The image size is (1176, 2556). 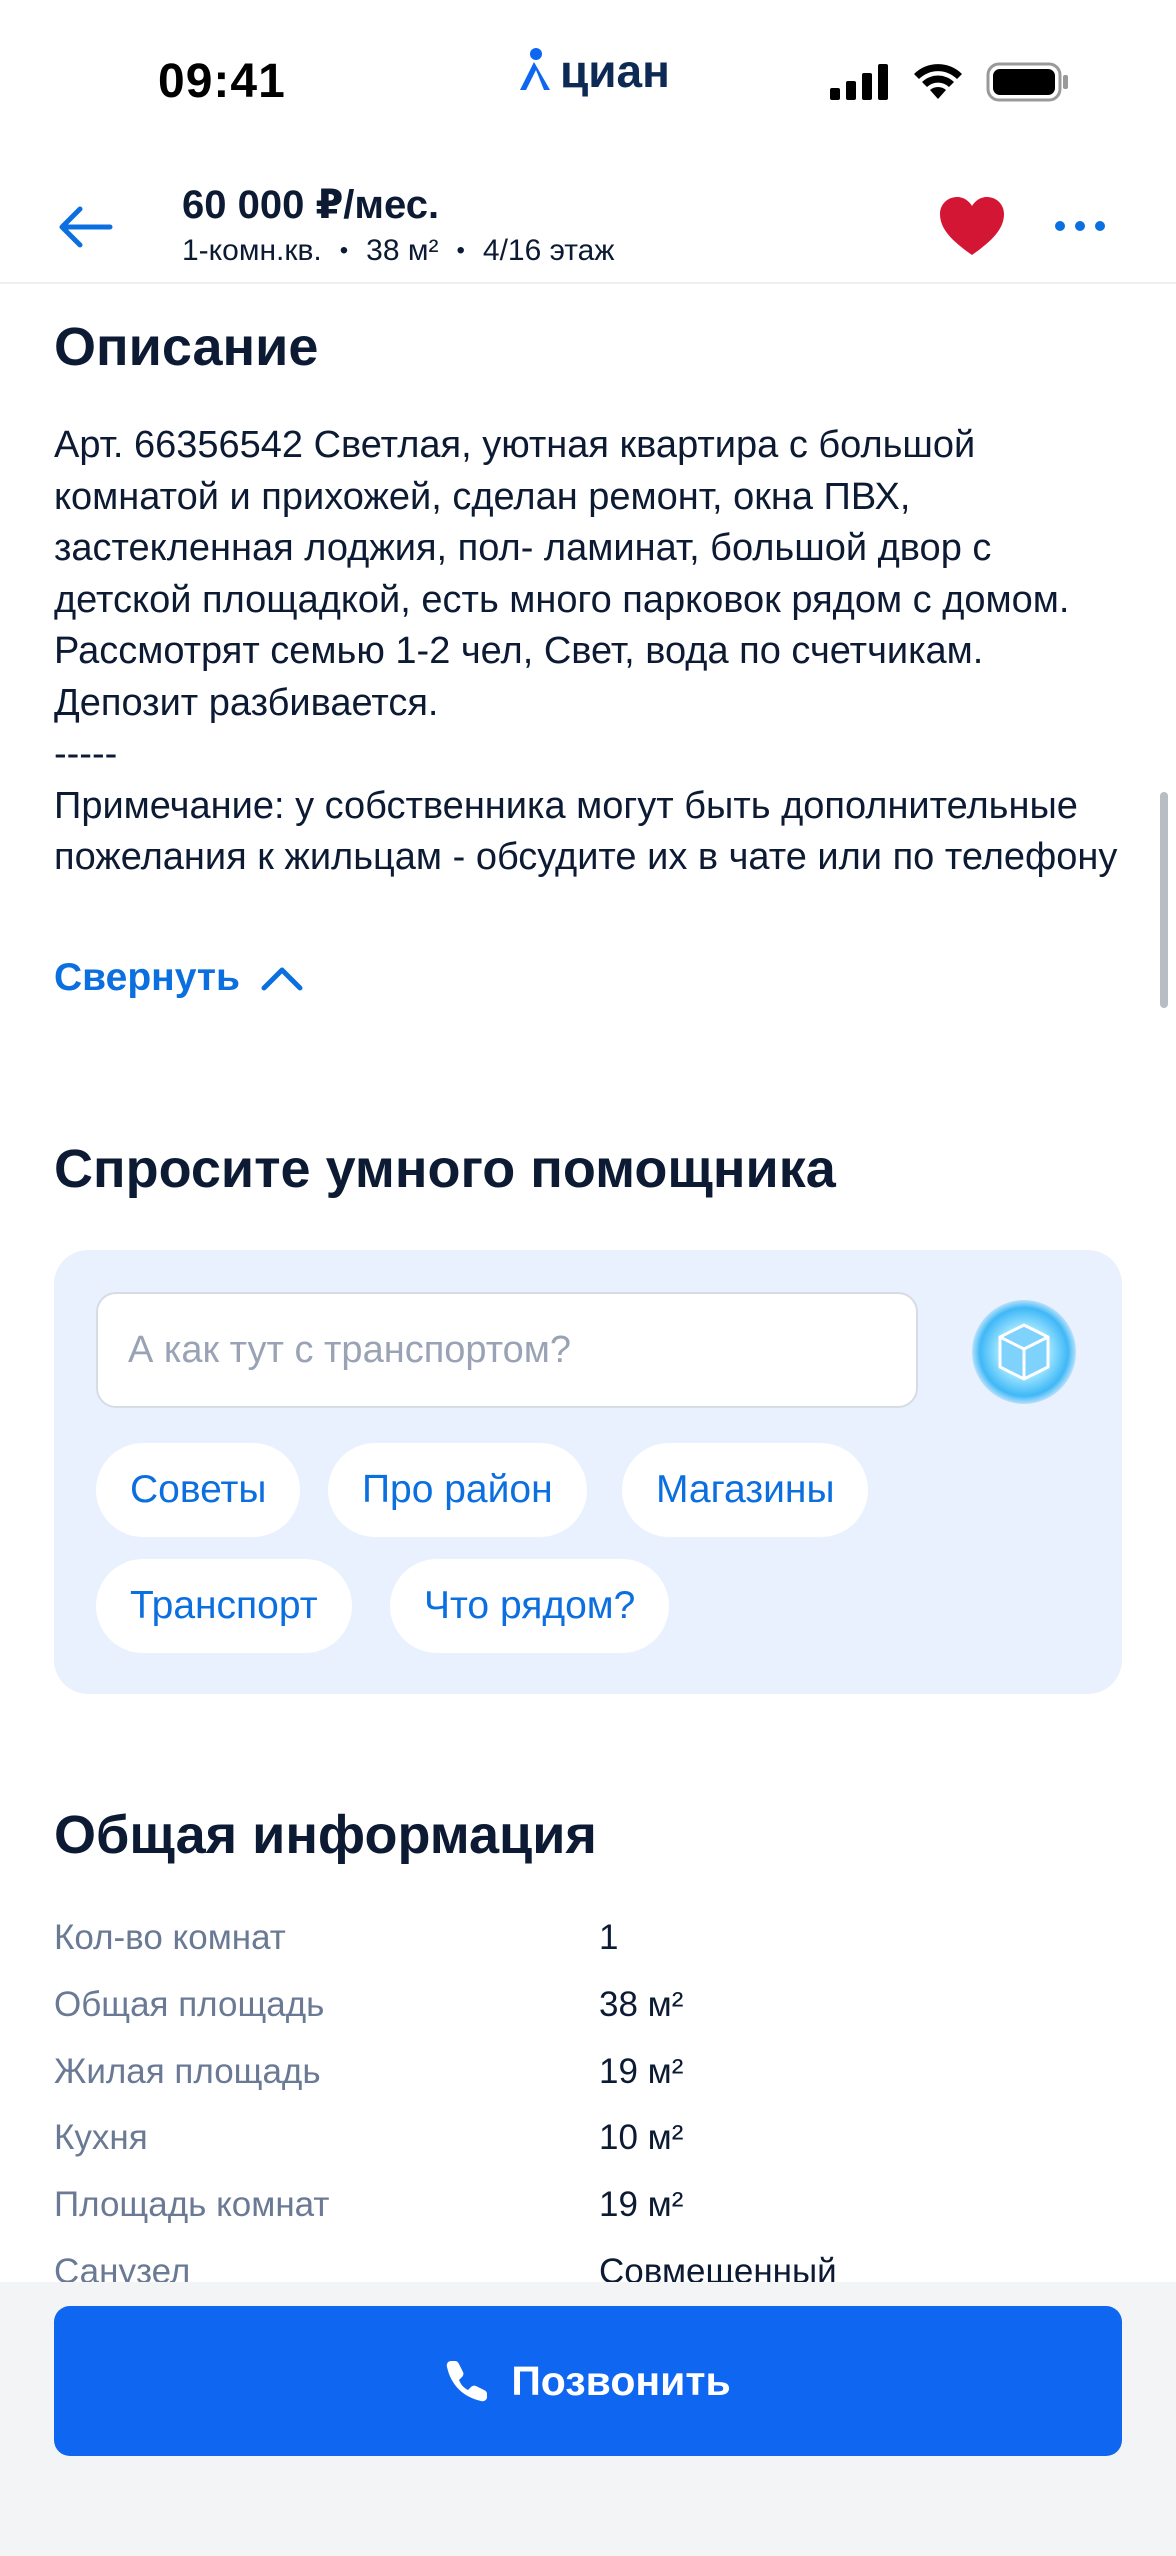 I want to click on chip-advice: Советы, so click(x=198, y=1490).